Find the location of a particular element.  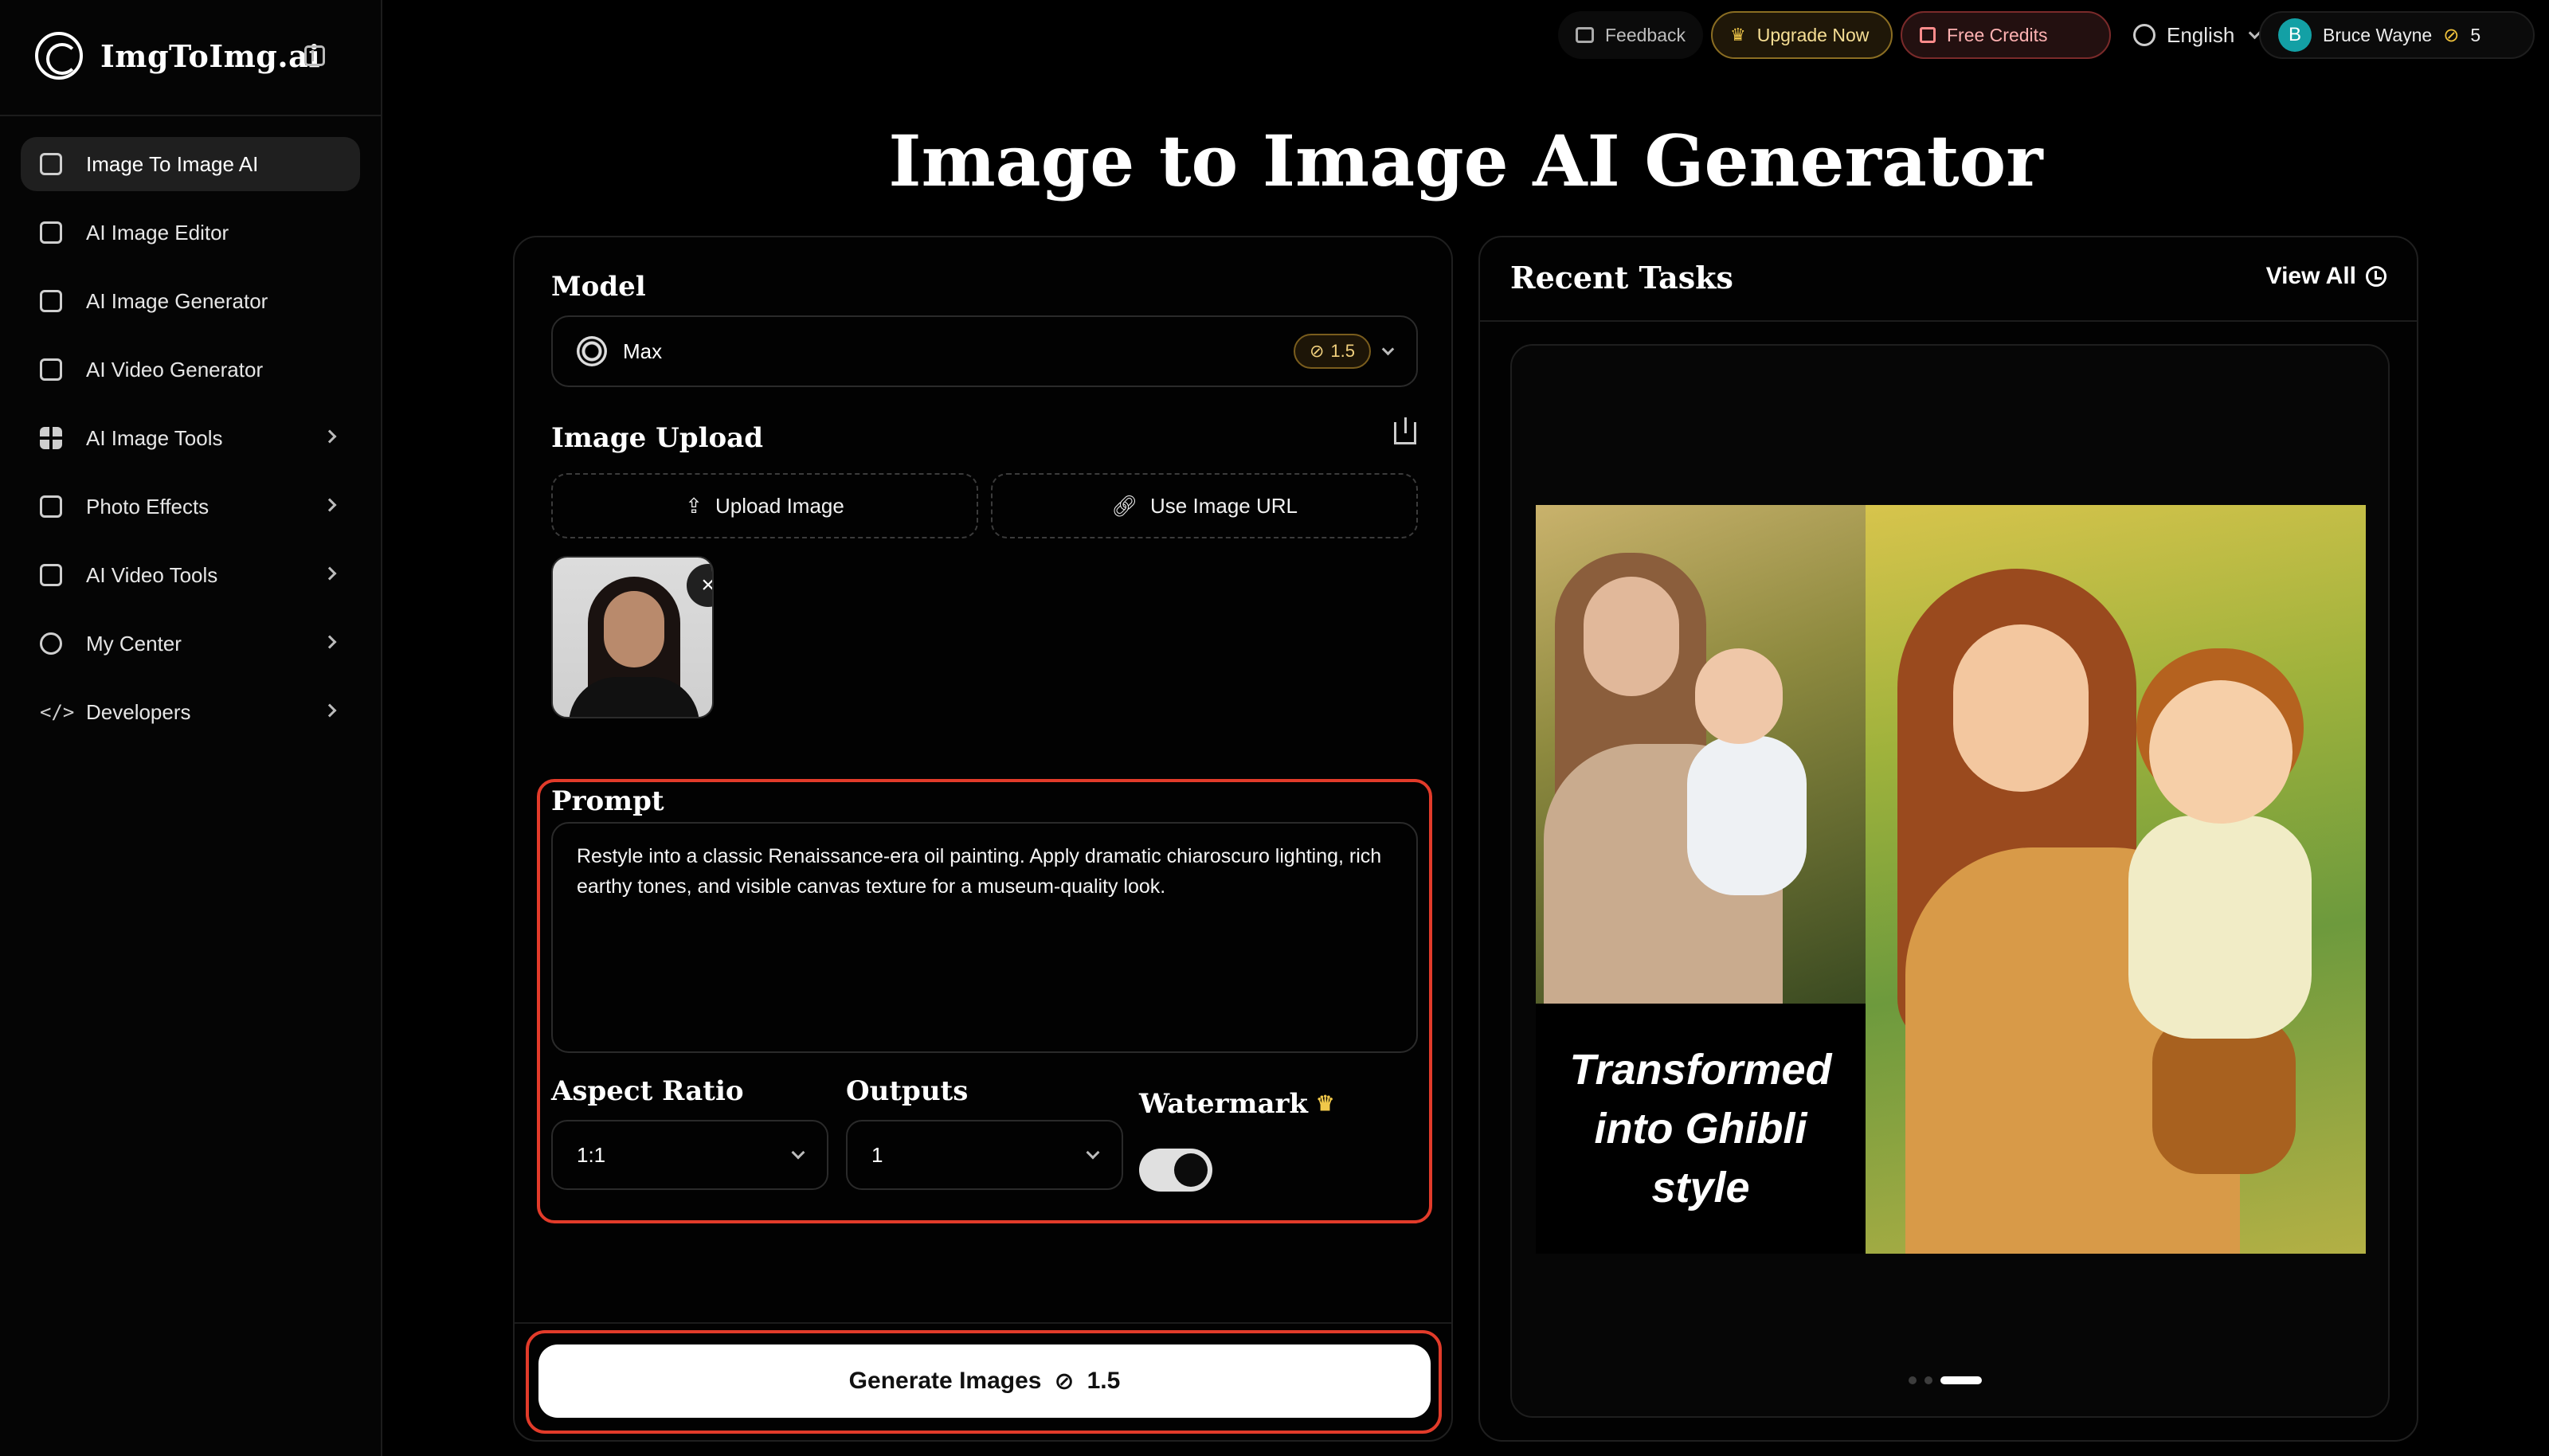

close-icon: × is located at coordinates (706, 585).